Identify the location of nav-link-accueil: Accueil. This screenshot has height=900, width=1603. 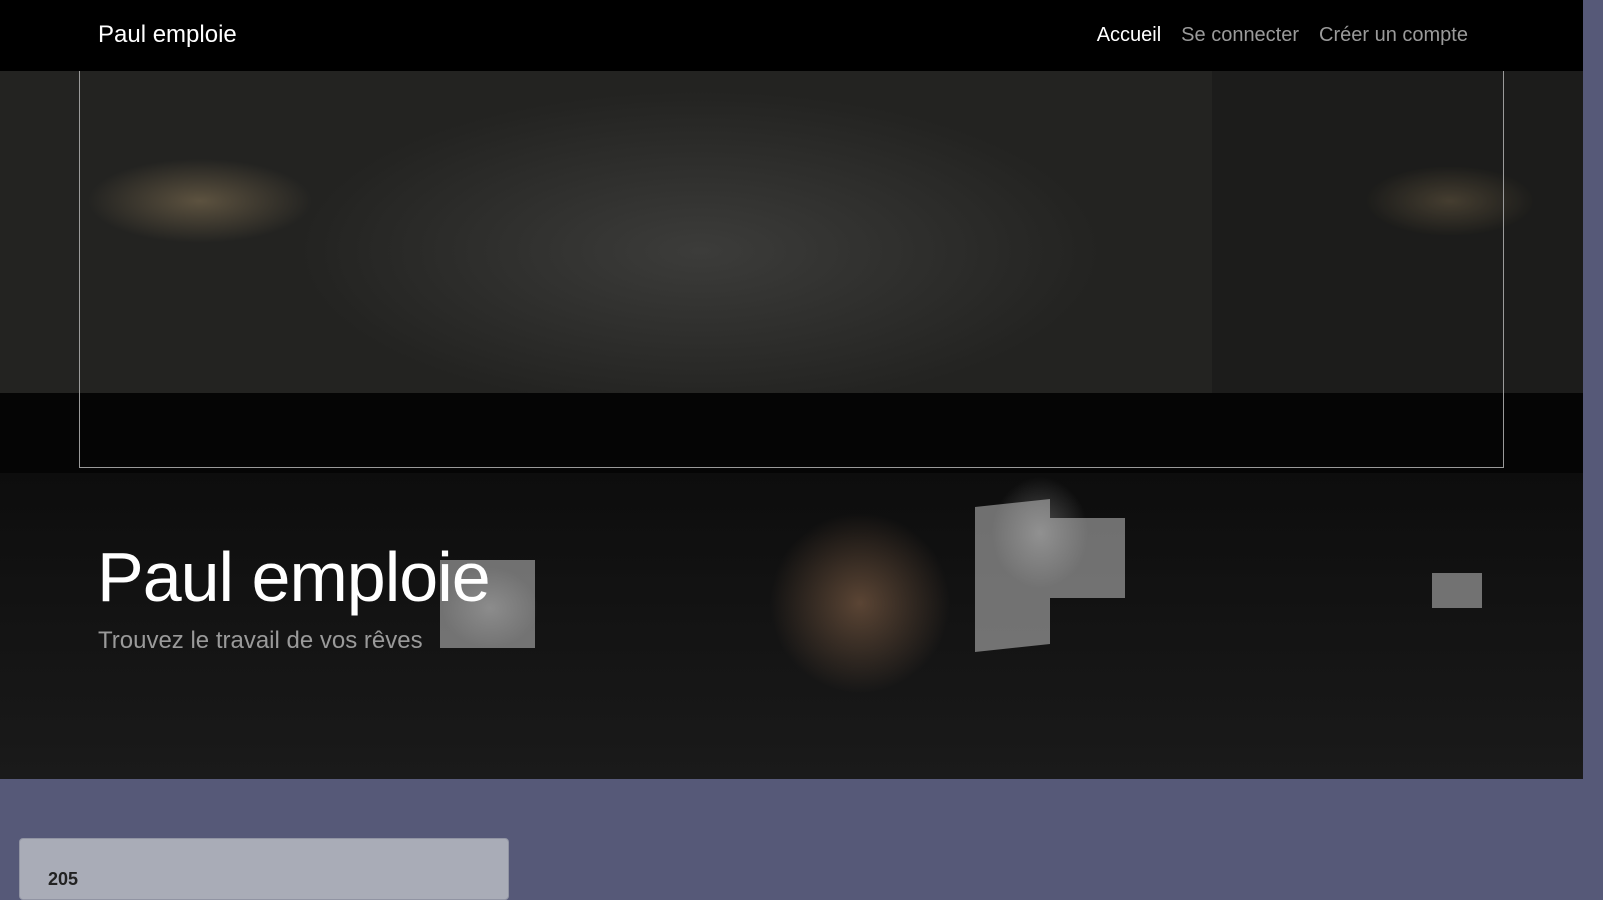
(1129, 35).